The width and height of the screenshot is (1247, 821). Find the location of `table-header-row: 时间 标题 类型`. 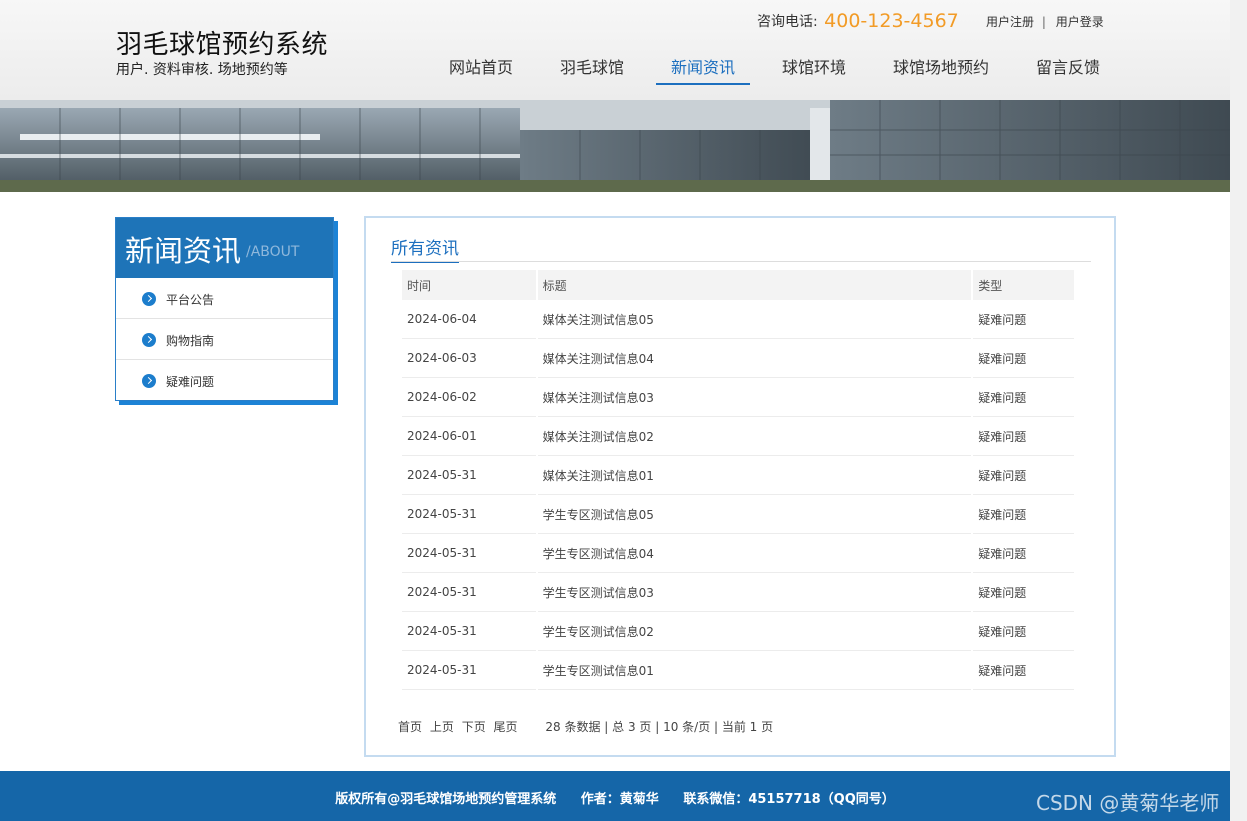

table-header-row: 时间 标题 类型 is located at coordinates (738, 285).